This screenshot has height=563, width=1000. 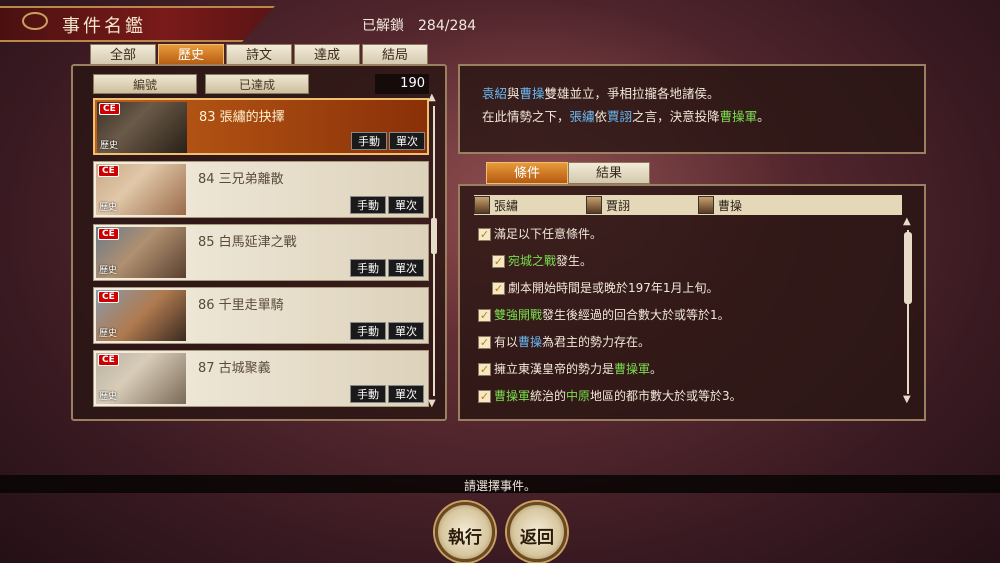 What do you see at coordinates (506, 342) in the screenshot?
I see `condition-text: 有以` at bounding box center [506, 342].